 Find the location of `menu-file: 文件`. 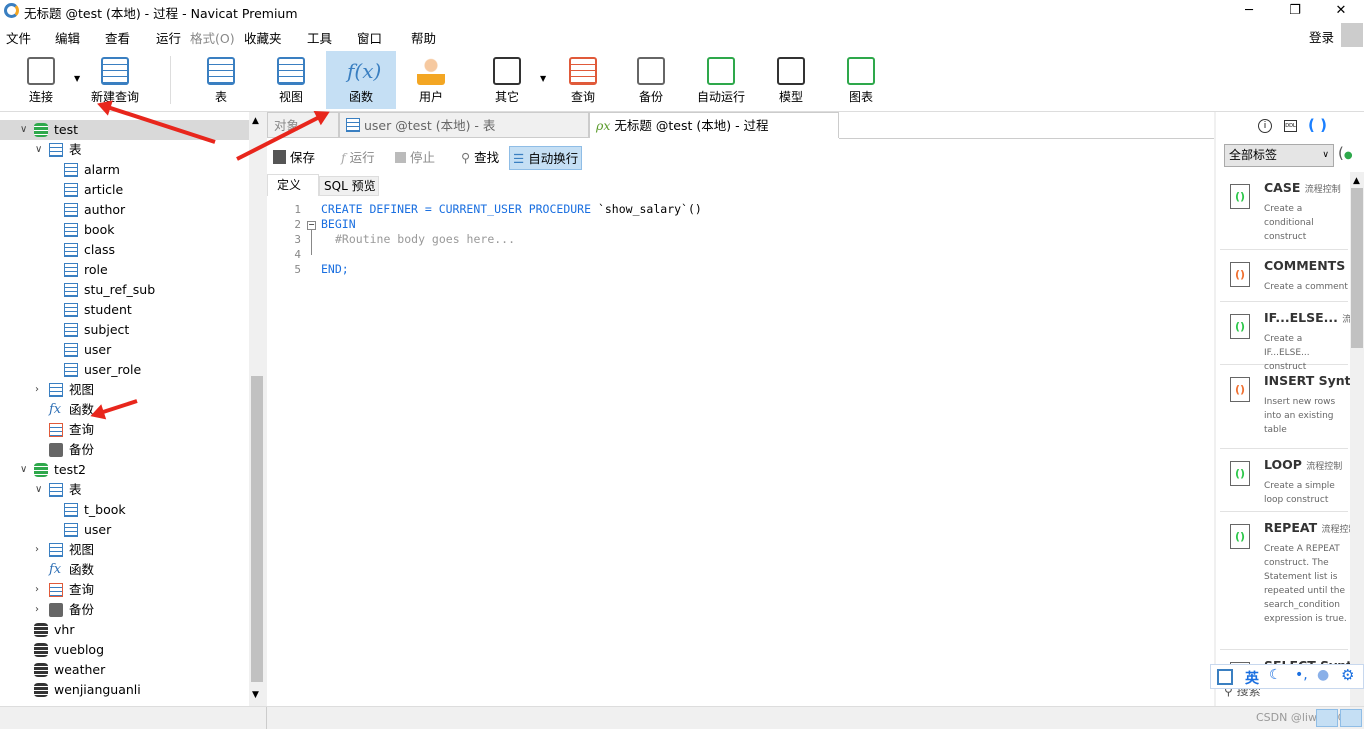

menu-file: 文件 is located at coordinates (18, 37).